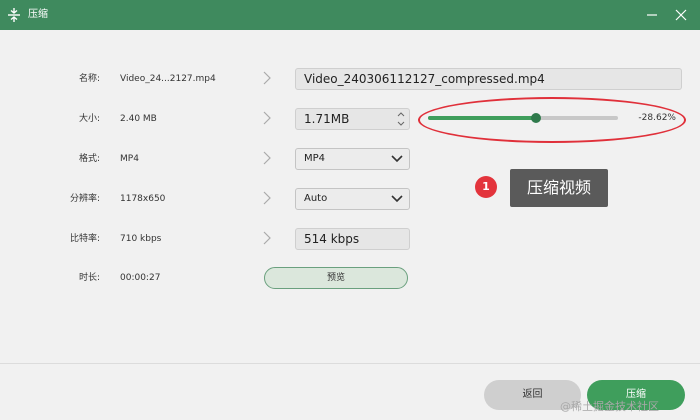 This screenshot has height=420, width=700. I want to click on duration-original: 00:00:27, so click(140, 278).